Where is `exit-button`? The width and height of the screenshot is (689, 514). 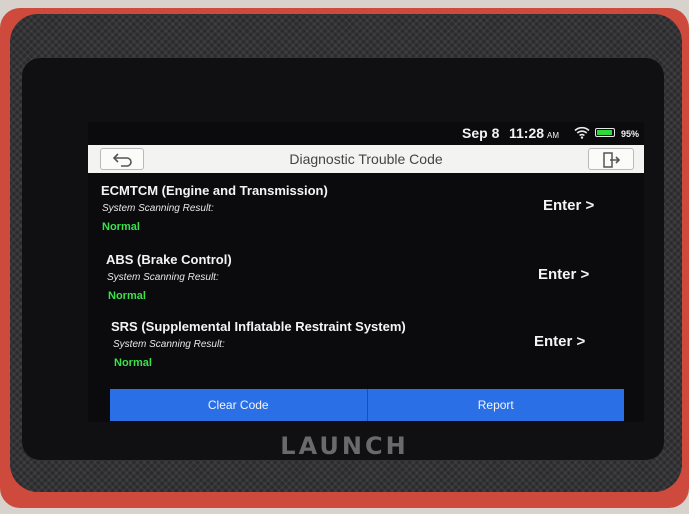
exit-button is located at coordinates (611, 159).